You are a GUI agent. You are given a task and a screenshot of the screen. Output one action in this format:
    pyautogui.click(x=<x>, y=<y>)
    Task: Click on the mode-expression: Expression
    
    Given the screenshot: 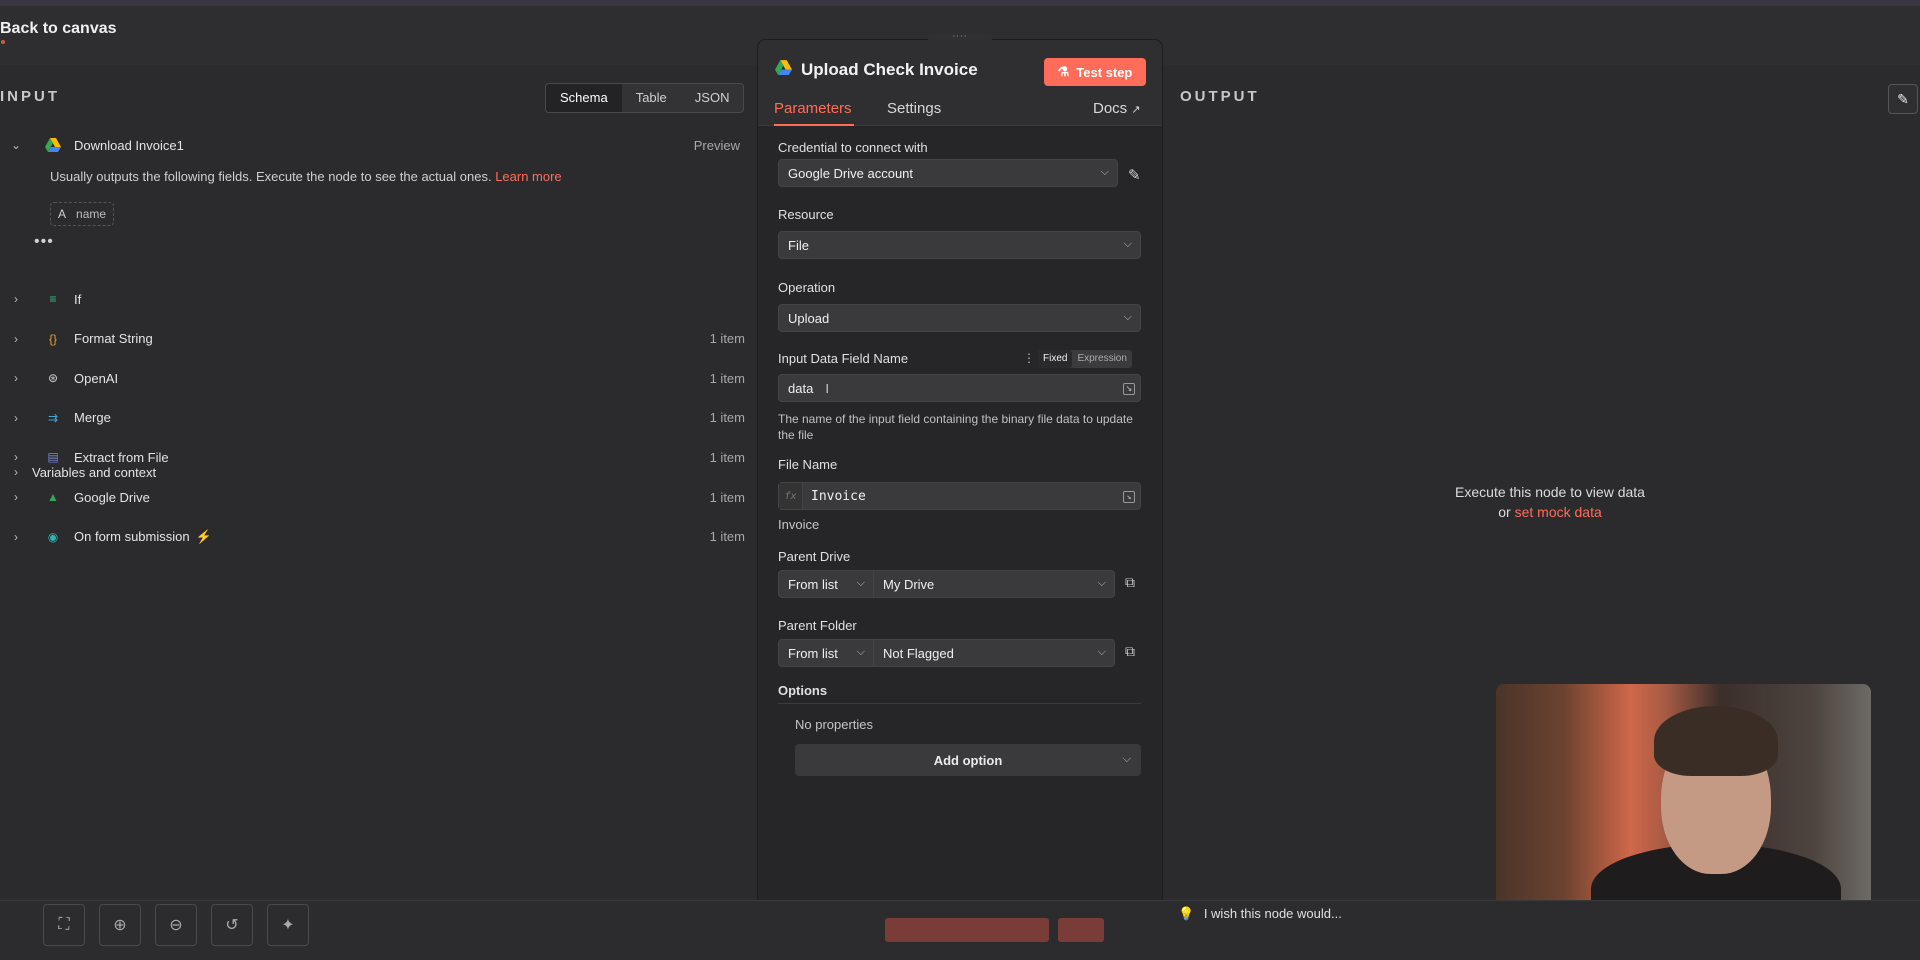 What is the action you would take?
    pyautogui.click(x=1101, y=359)
    